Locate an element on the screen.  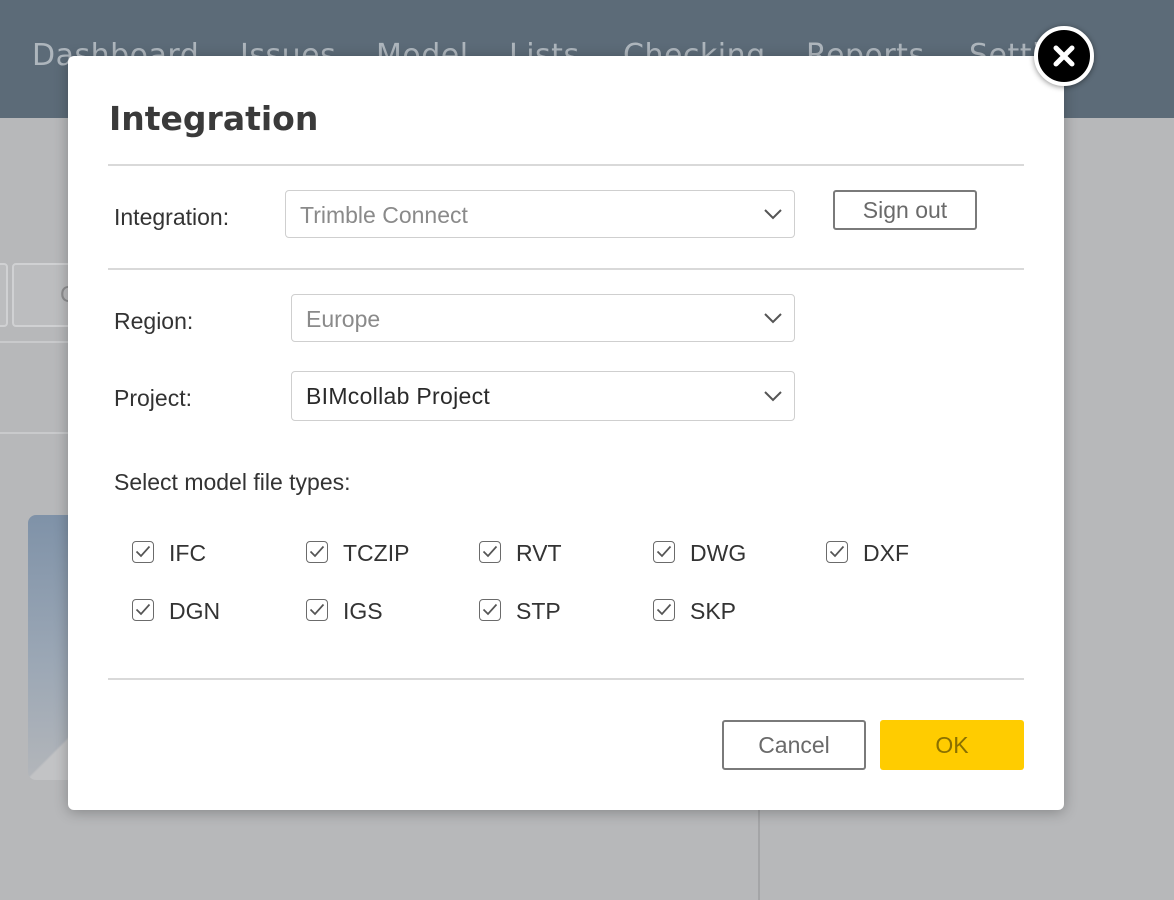
checkbox-label: DWG is located at coordinates (718, 553).